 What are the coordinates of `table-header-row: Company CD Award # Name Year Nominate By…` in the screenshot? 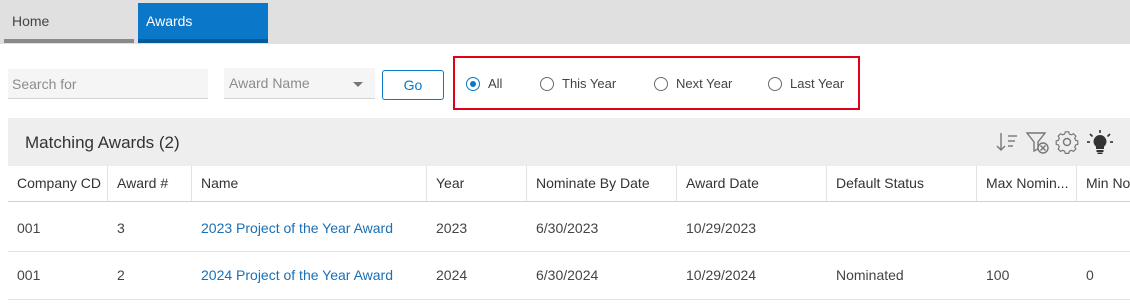 It's located at (569, 184).